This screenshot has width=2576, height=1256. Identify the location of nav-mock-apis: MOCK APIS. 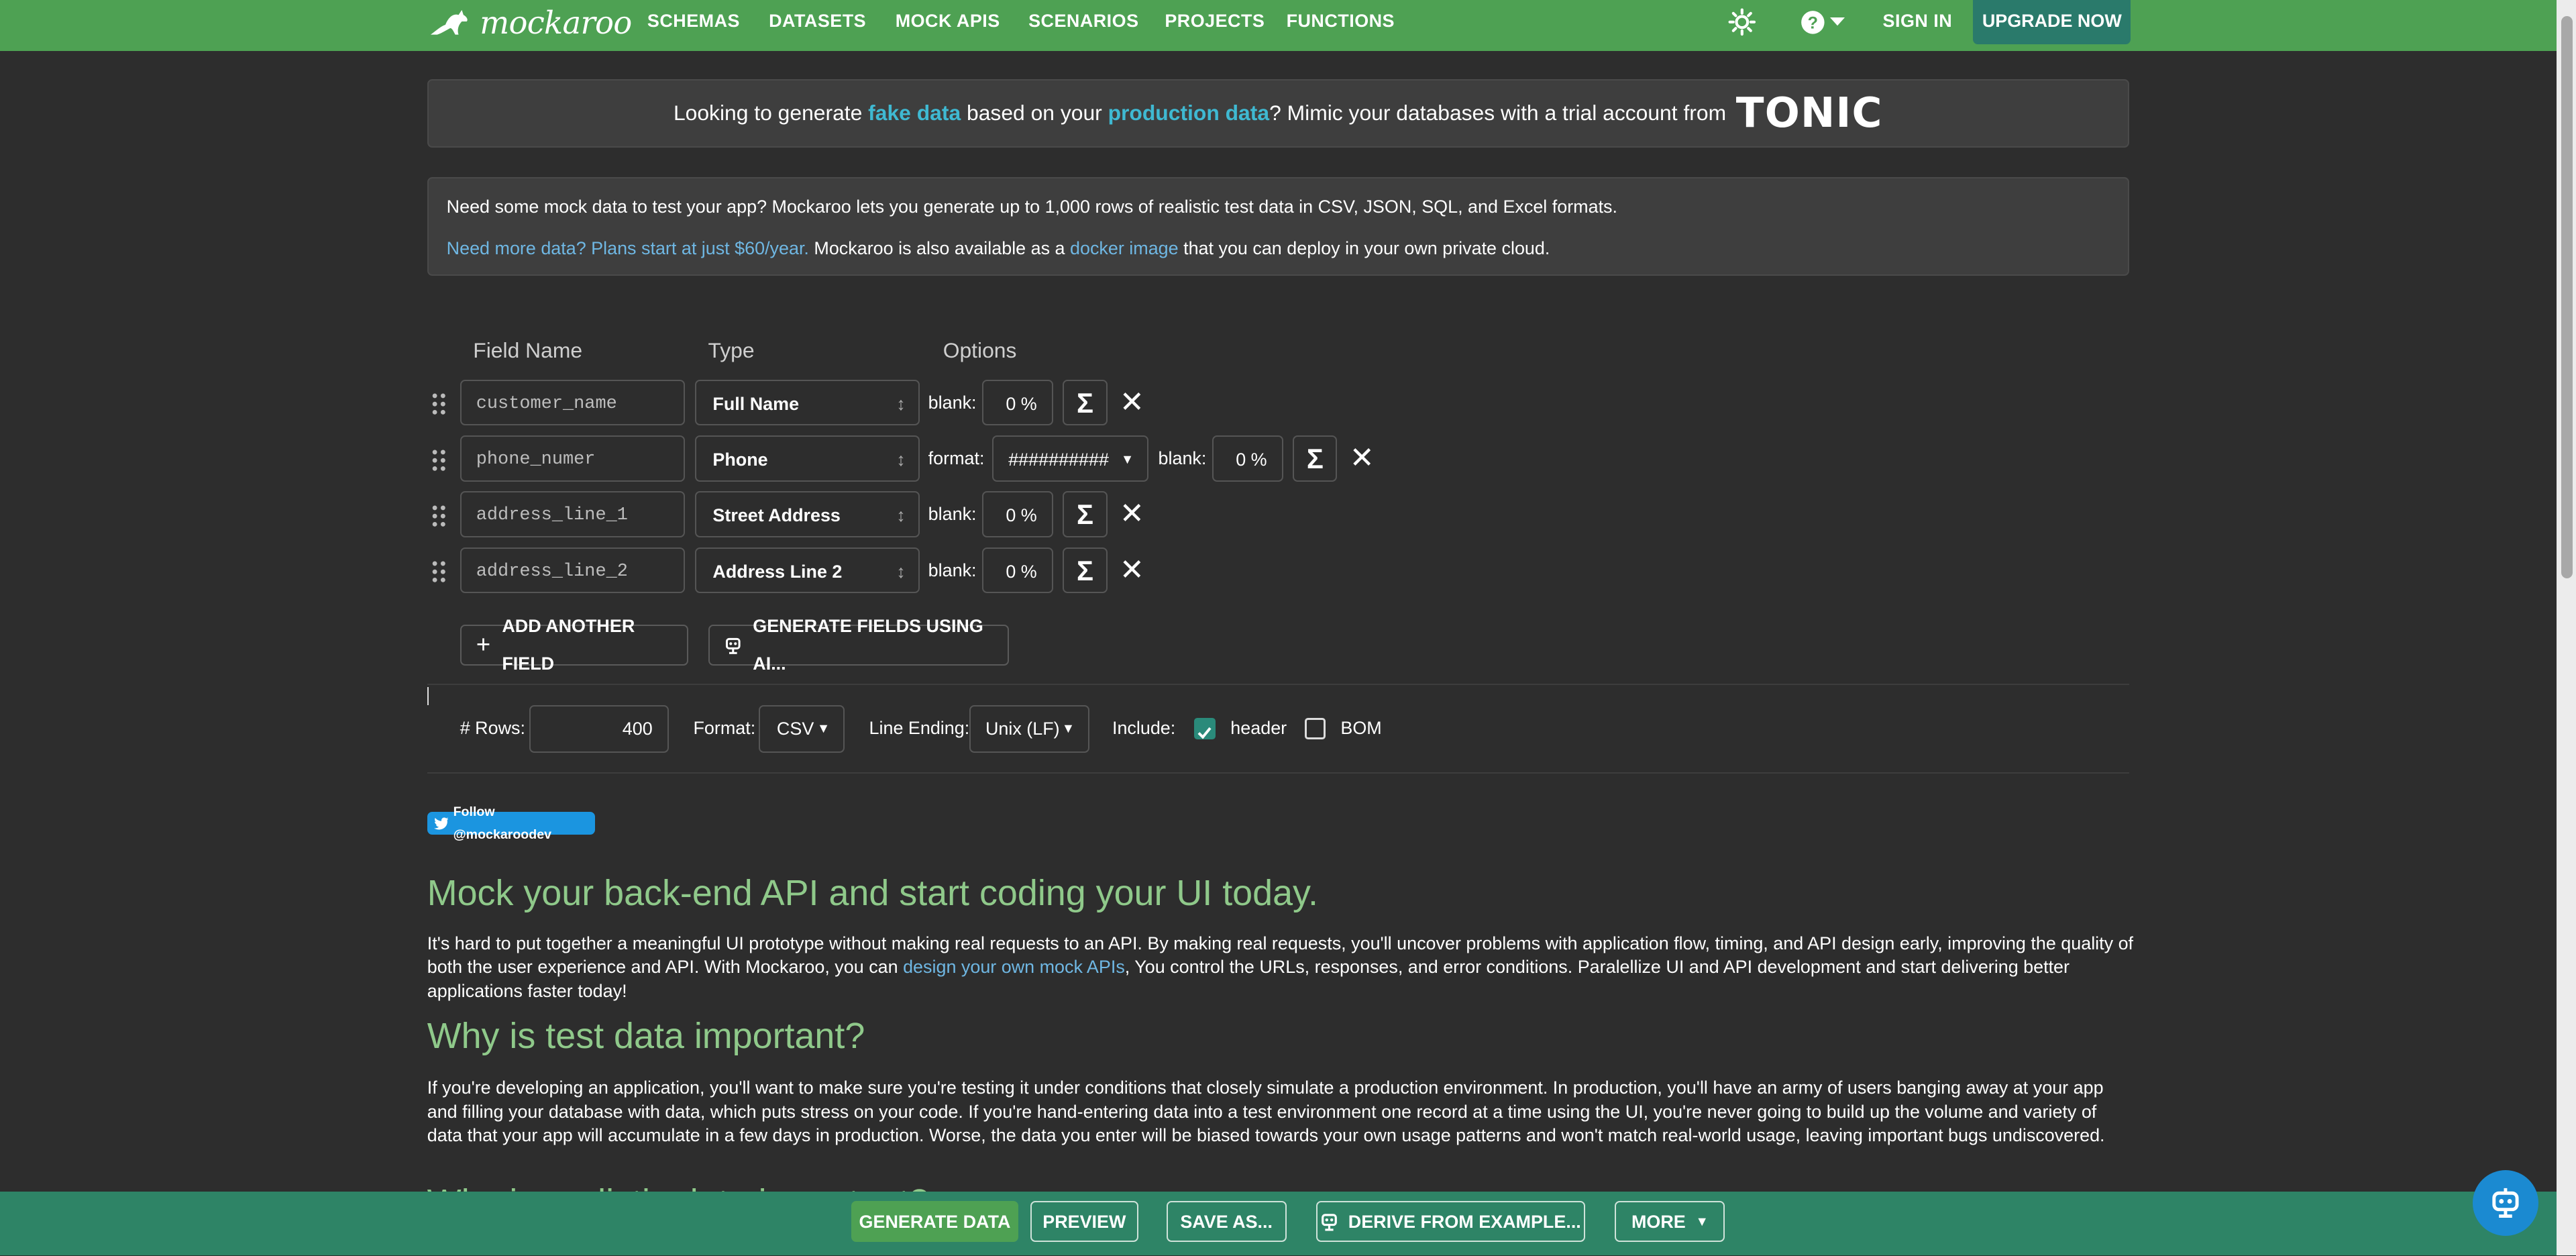
(948, 21).